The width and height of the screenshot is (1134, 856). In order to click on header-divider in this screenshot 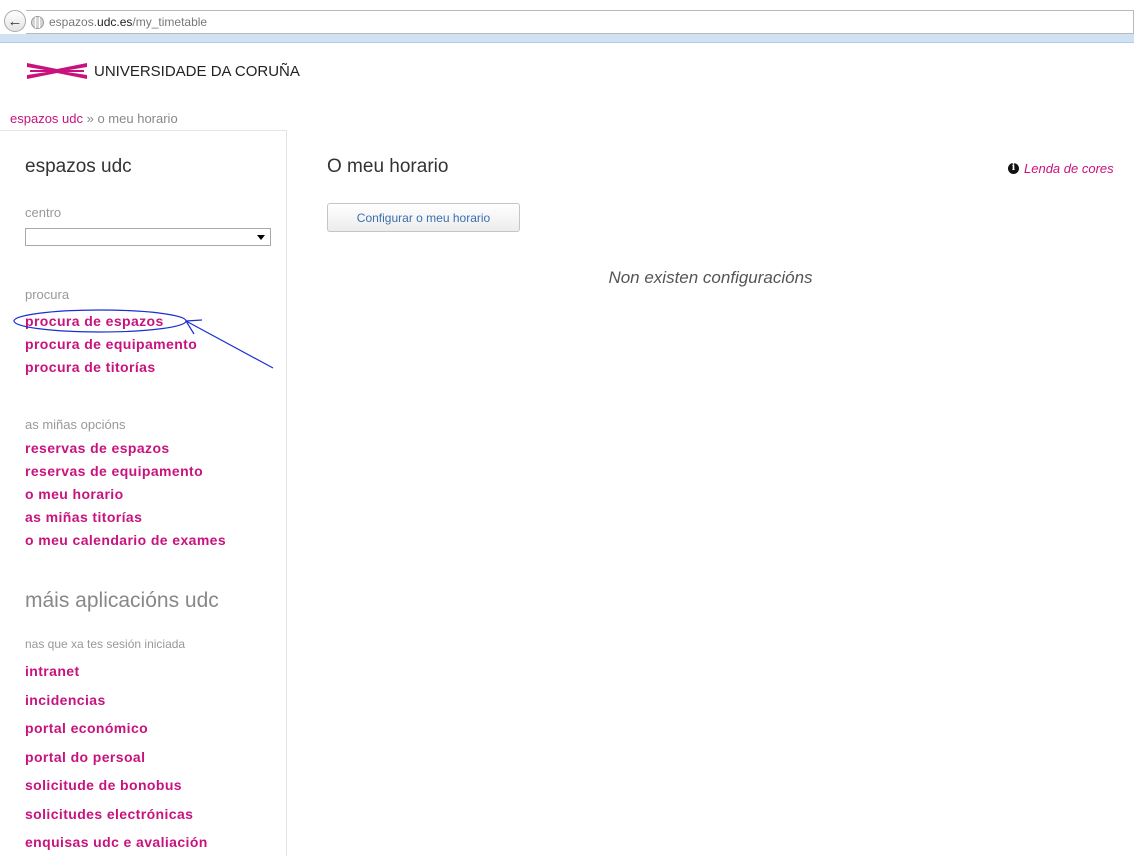, I will do `click(143, 130)`.